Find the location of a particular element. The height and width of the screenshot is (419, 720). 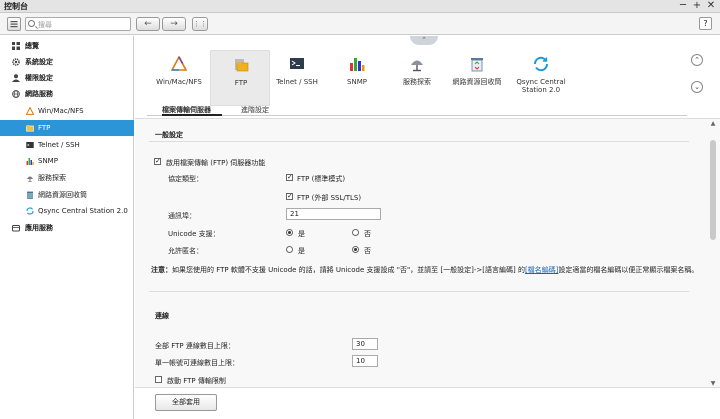

anonymous-yes-label: 是 is located at coordinates (301, 251).